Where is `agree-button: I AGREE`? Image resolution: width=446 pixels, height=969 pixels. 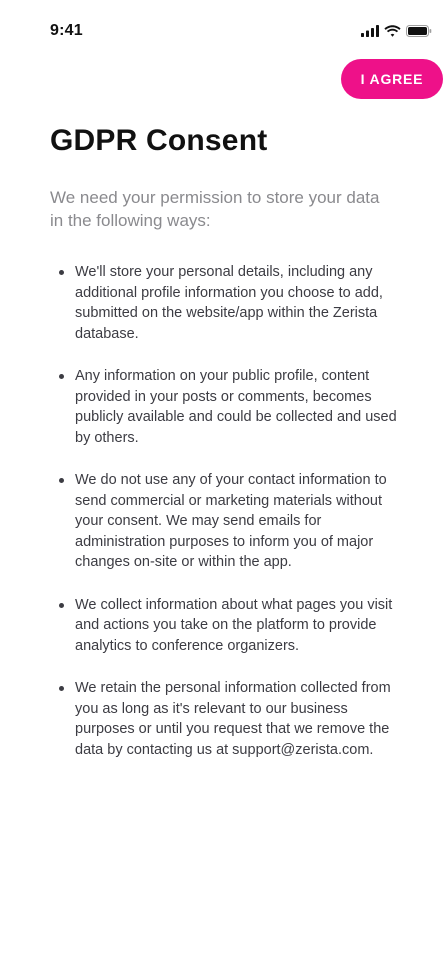 agree-button: I AGREE is located at coordinates (392, 79).